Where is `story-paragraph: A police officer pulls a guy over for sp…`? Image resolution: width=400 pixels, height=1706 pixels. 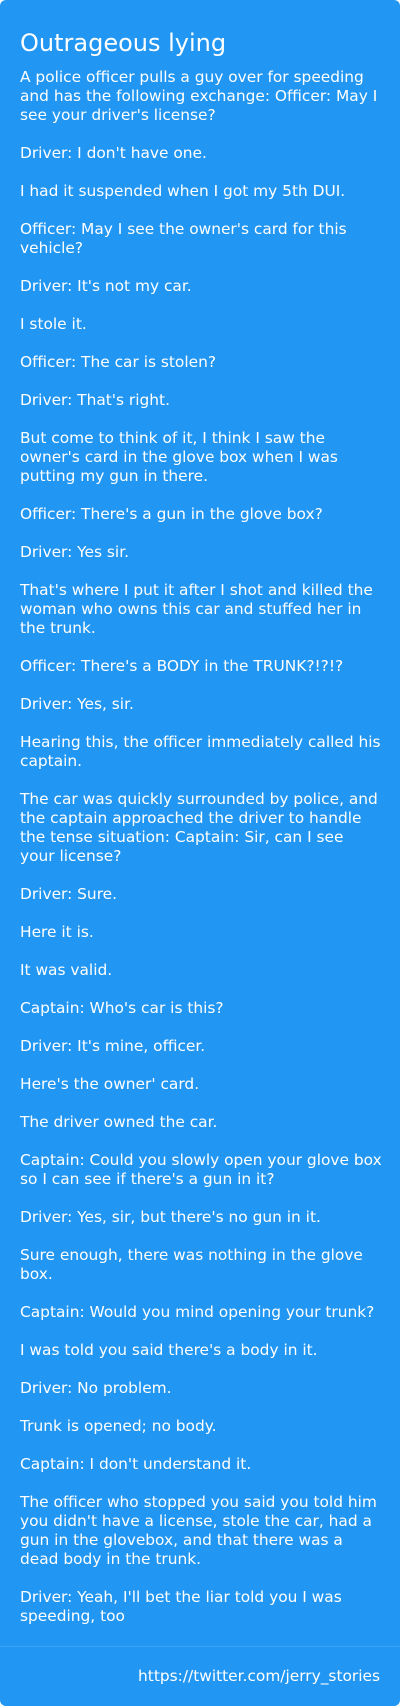
story-paragraph: A police officer pulls a guy over for sp… is located at coordinates (199, 96).